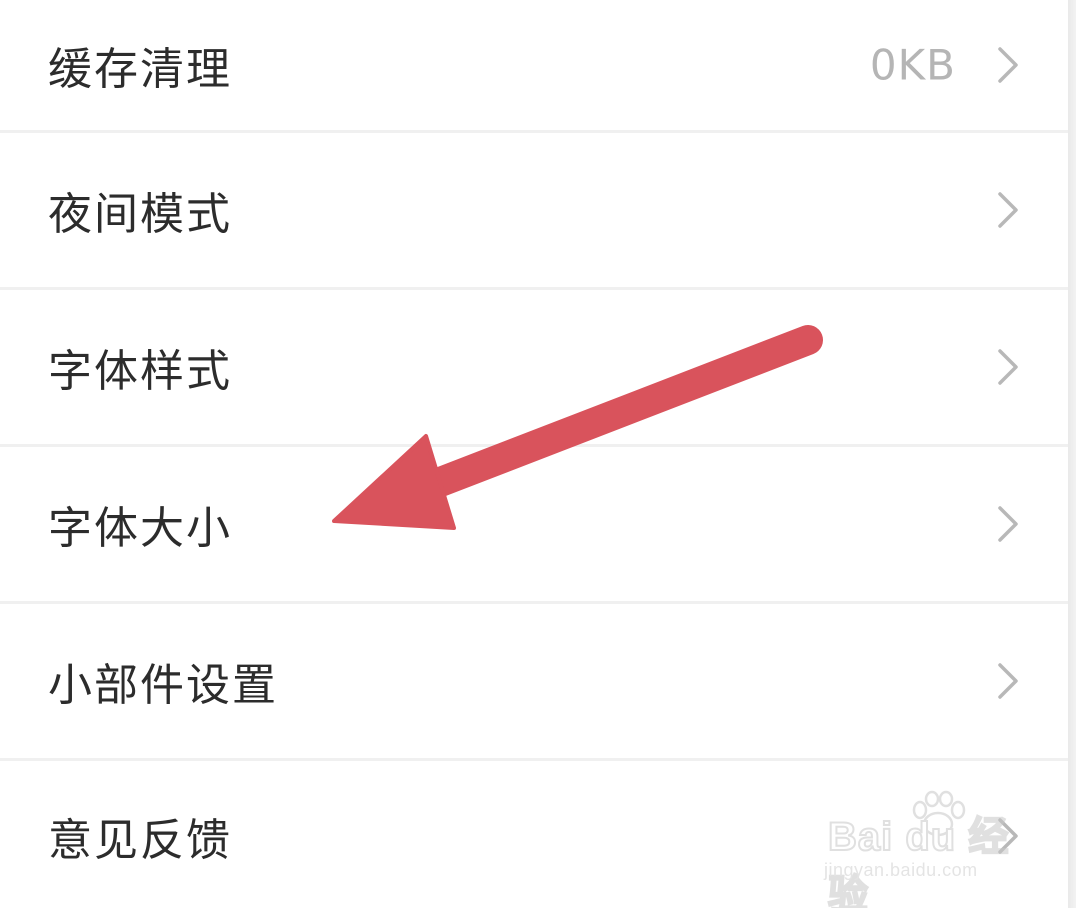 The width and height of the screenshot is (1076, 908). What do you see at coordinates (912, 65) in the screenshot?
I see `cache-size-value: 0KB` at bounding box center [912, 65].